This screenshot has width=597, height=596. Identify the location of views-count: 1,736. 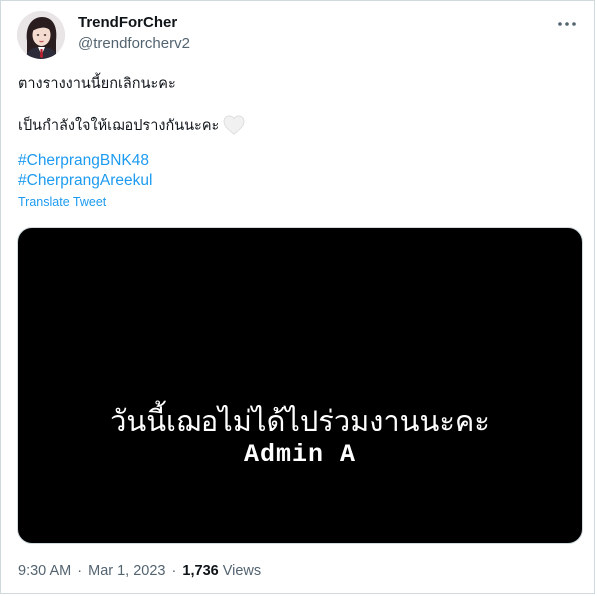
(200, 571).